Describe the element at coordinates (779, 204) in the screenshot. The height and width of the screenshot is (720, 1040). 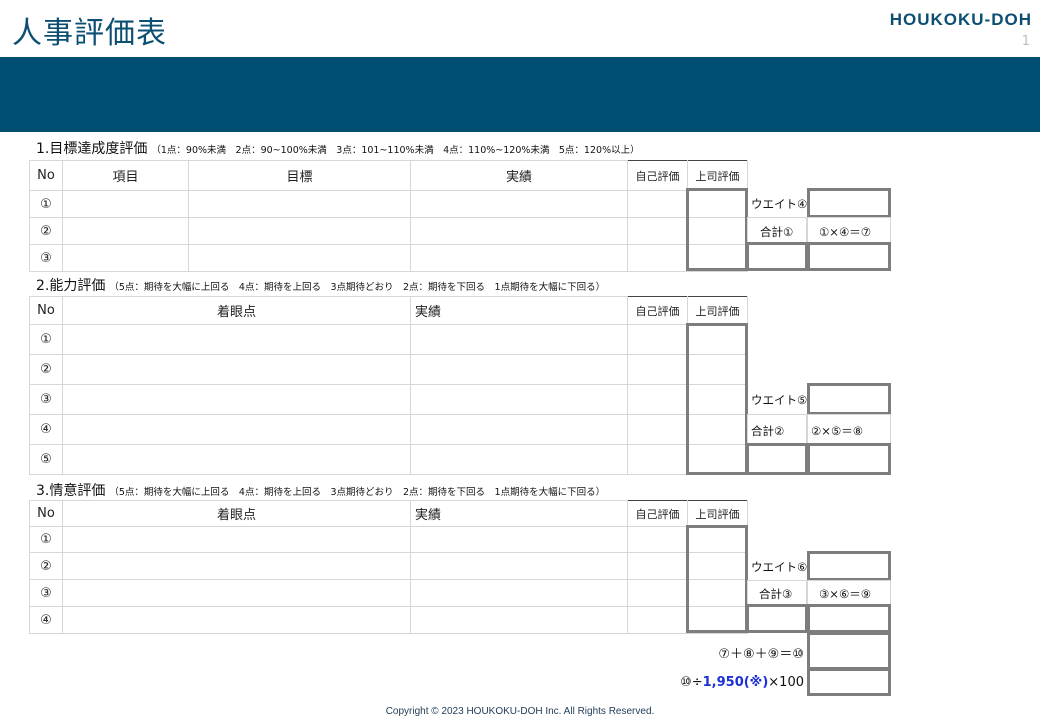
I see `section1-weight-label: ウエイト④` at that location.